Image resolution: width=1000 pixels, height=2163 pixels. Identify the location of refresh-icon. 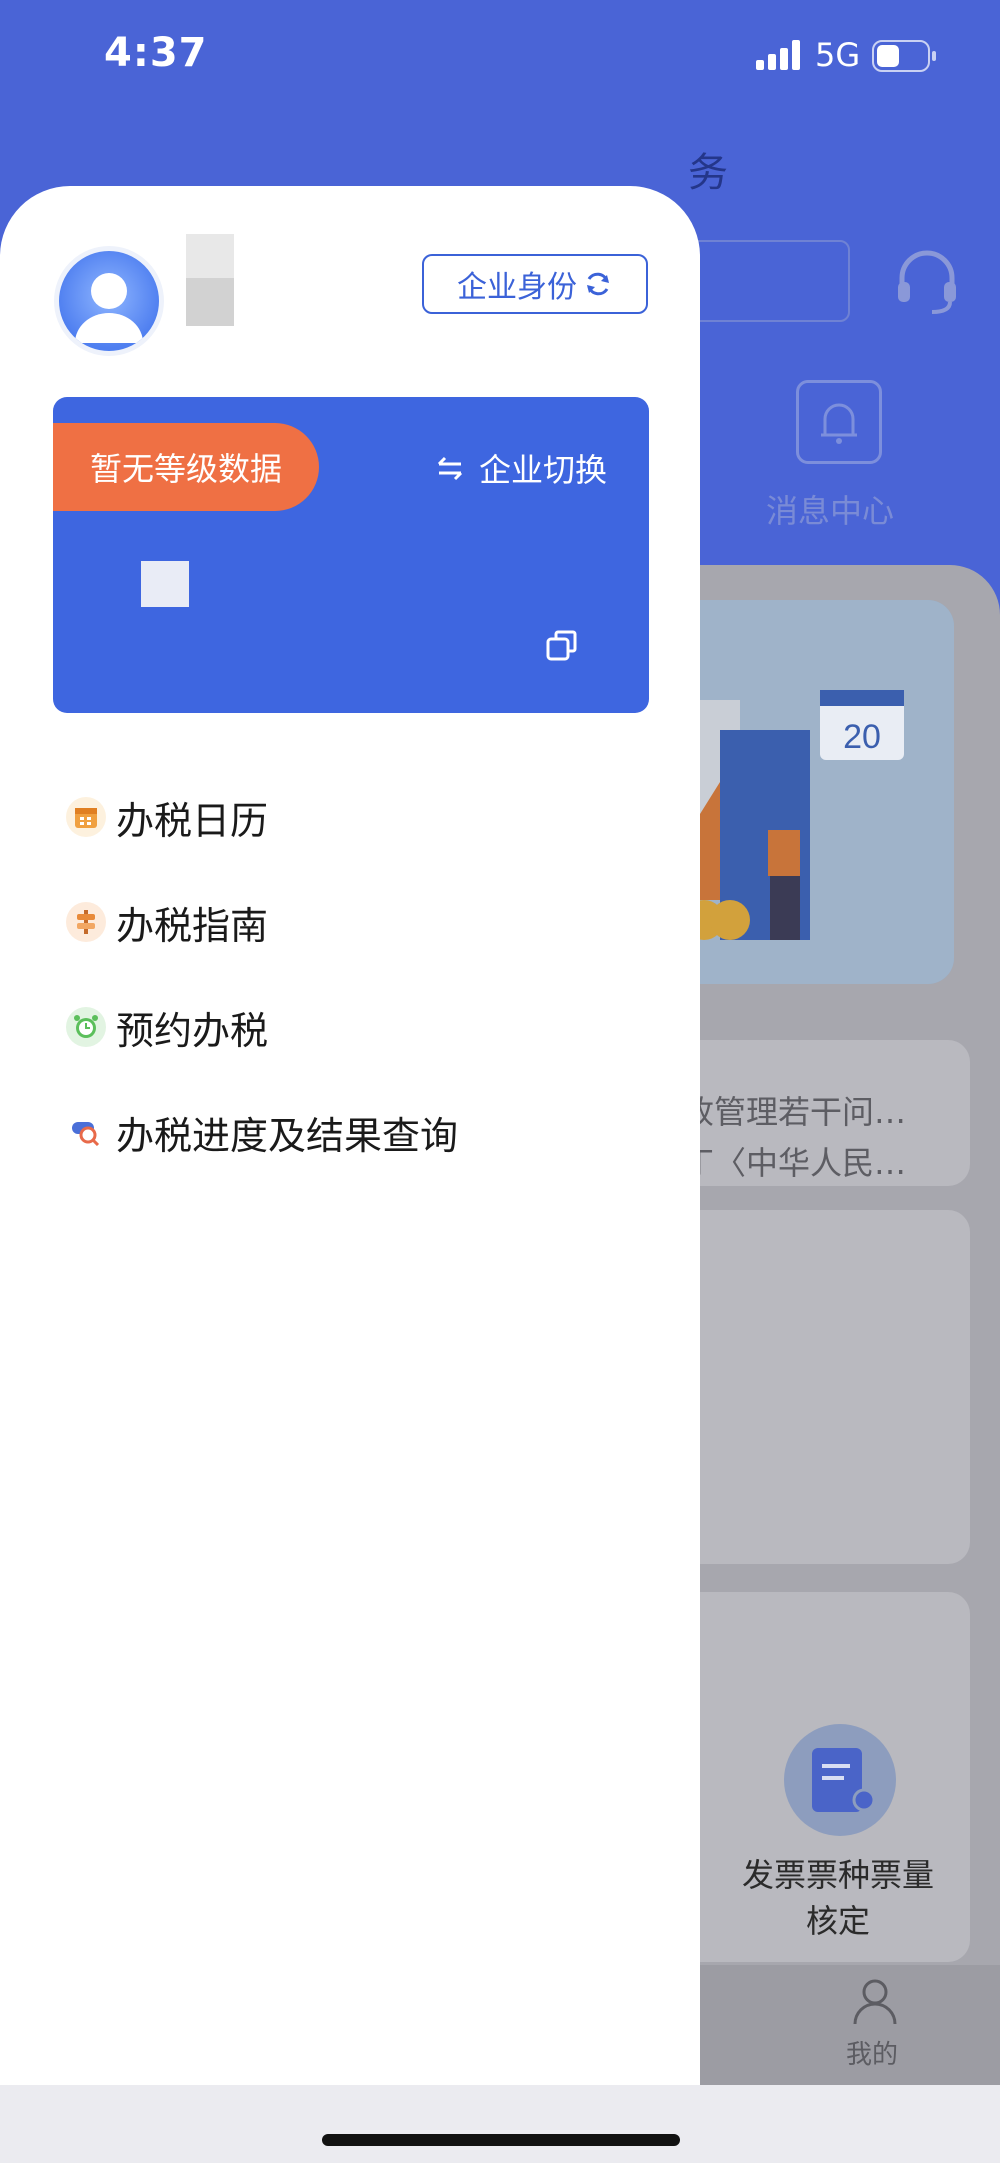
(598, 284).